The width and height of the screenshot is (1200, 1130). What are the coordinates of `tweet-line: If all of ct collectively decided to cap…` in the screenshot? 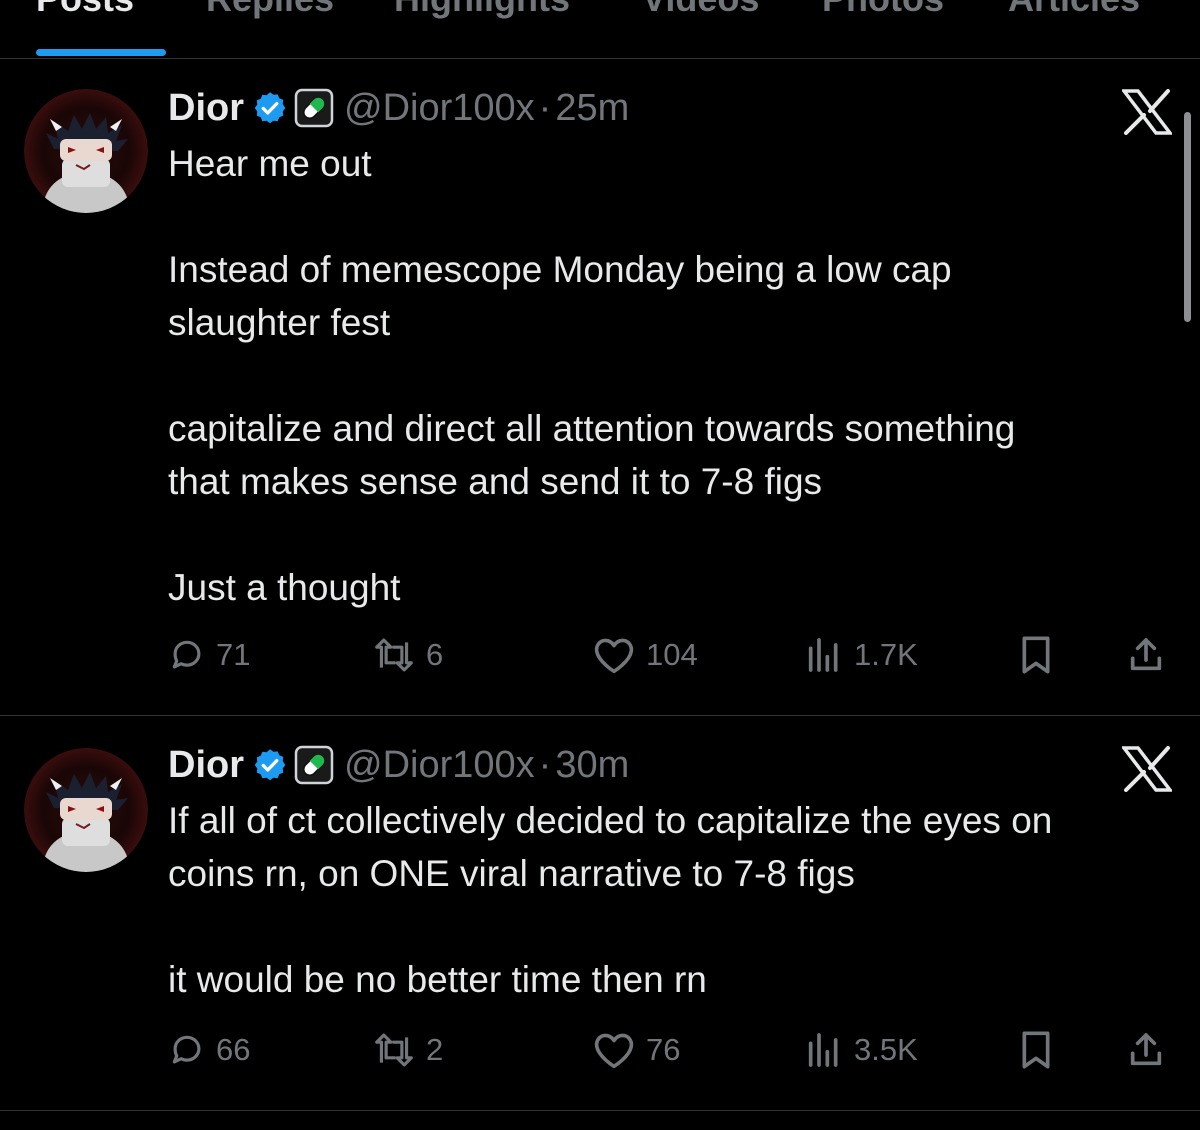 It's located at (610, 820).